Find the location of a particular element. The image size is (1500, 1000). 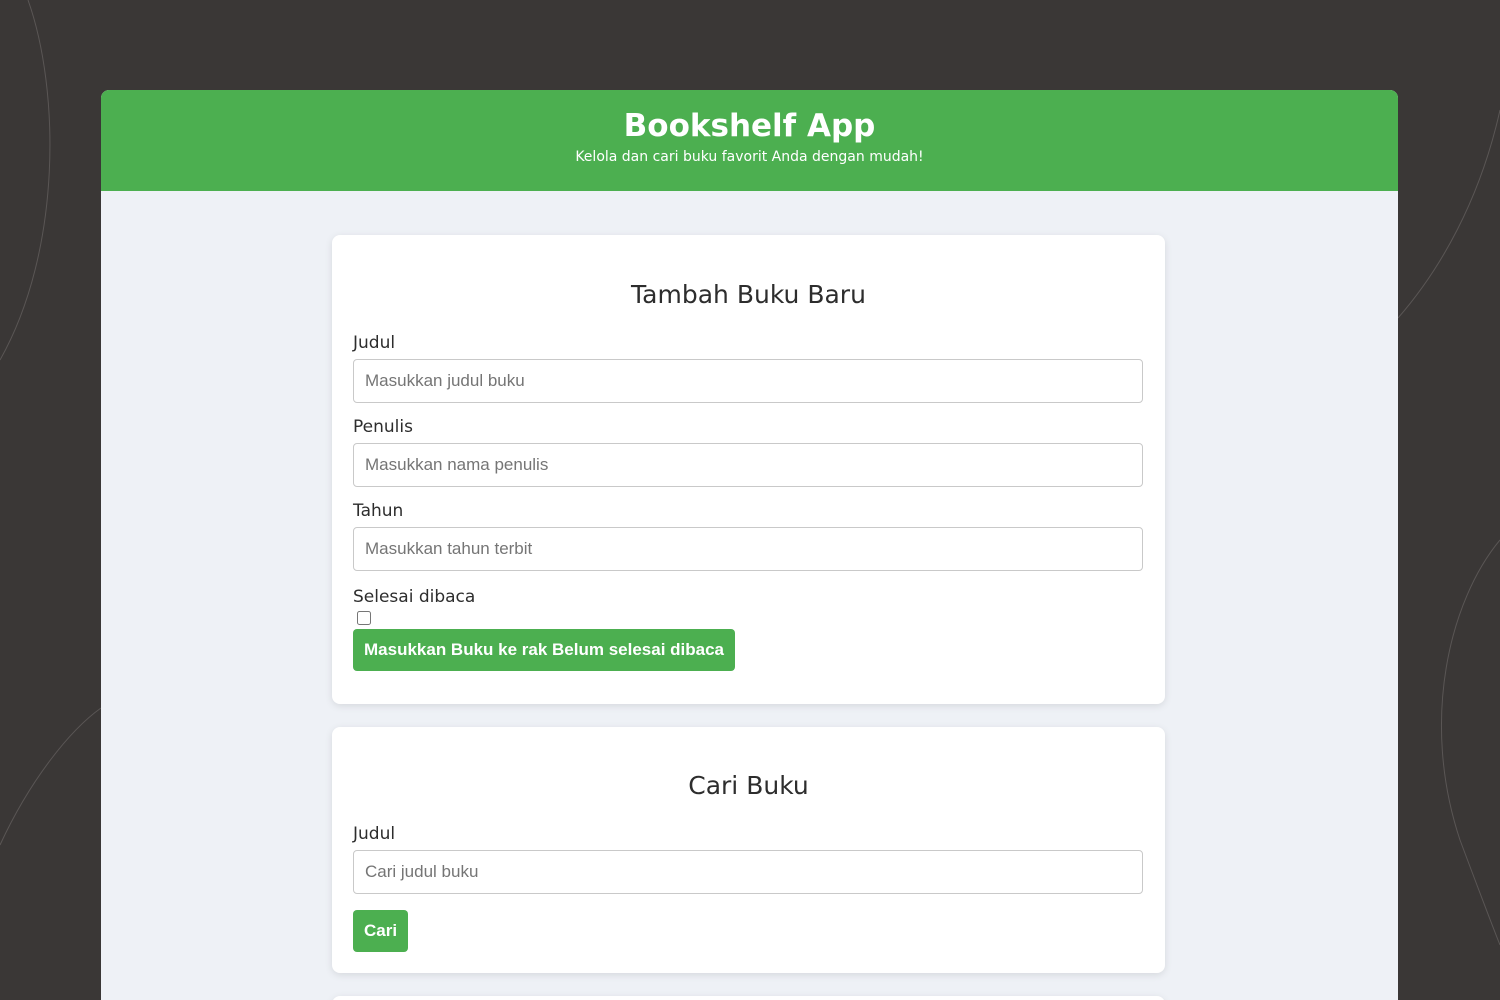

year-label: Tahun is located at coordinates (378, 511).